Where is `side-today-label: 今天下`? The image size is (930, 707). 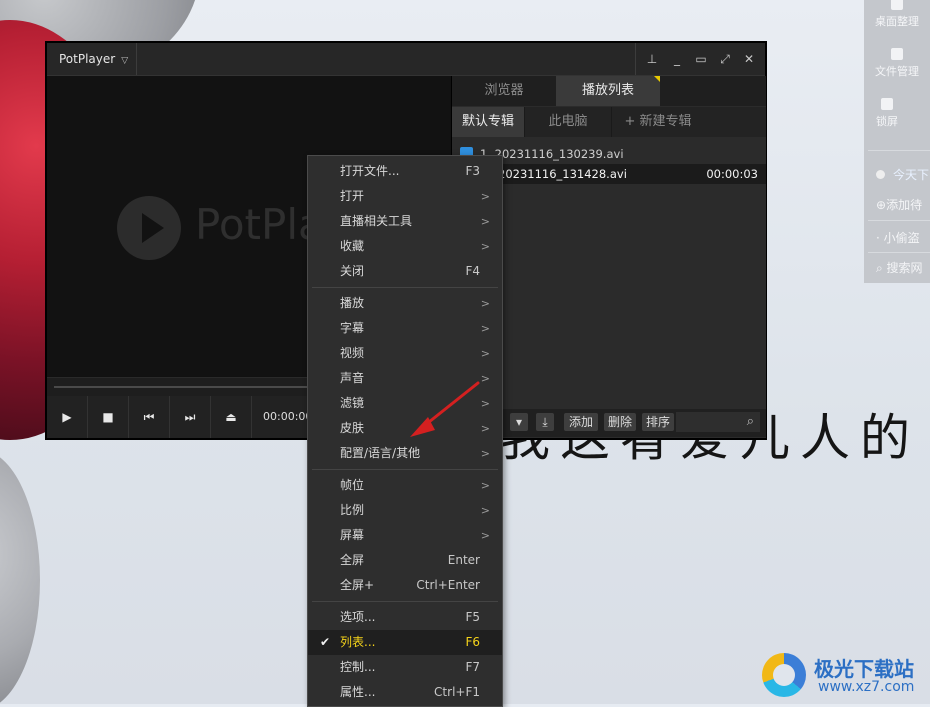 side-today-label: 今天下 is located at coordinates (911, 175).